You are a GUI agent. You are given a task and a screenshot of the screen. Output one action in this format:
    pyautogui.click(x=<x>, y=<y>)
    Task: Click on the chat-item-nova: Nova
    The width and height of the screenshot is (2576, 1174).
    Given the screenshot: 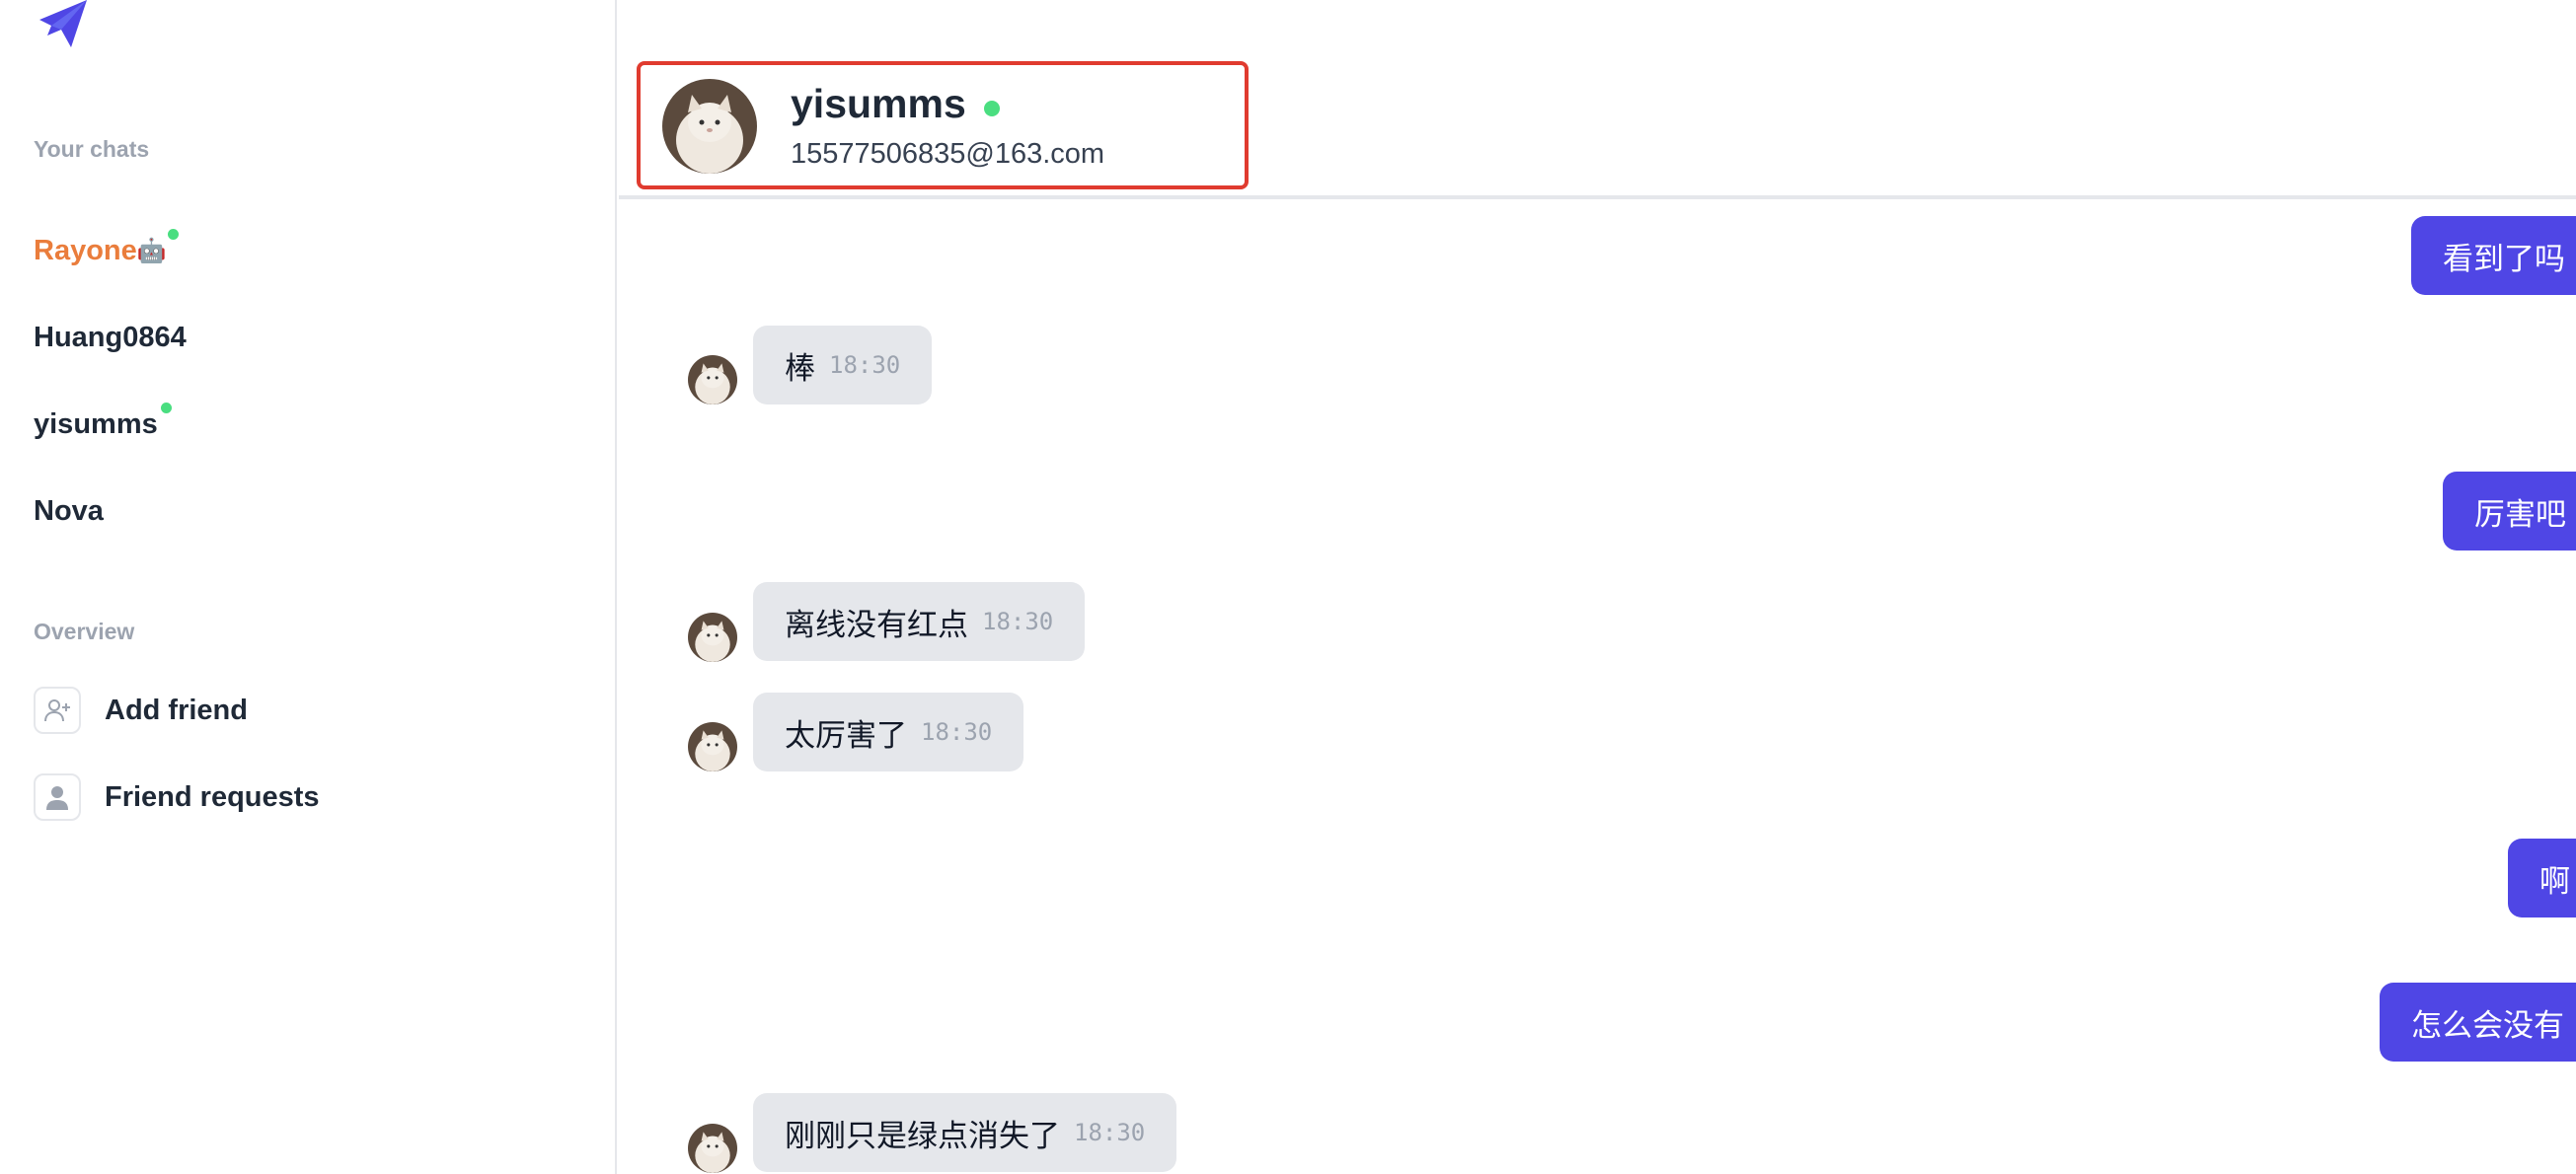 What is the action you would take?
    pyautogui.click(x=69, y=511)
    